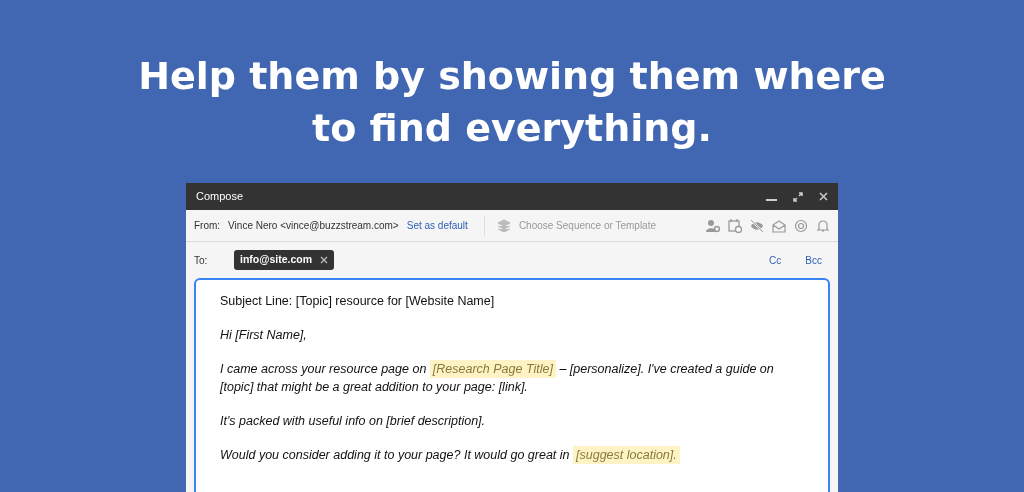 The image size is (1024, 492). I want to click on body-paragraph: It's packed with useful info on [brief description]., so click(353, 421).